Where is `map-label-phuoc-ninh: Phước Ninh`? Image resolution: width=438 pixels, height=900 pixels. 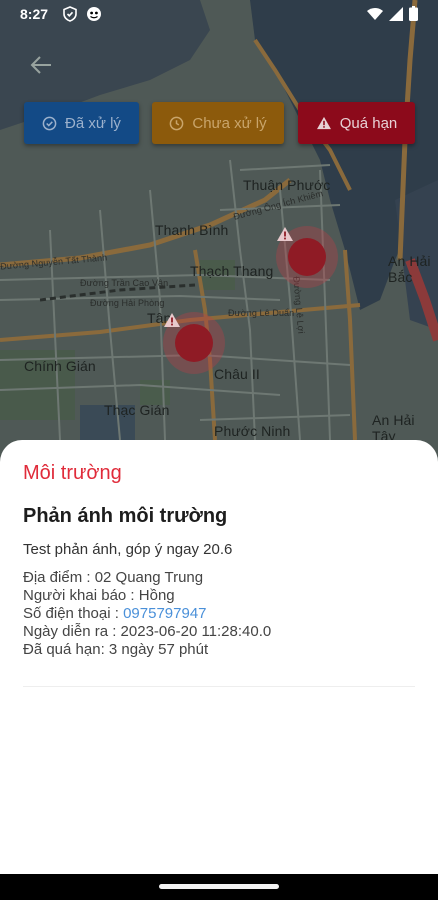
map-label-phuoc-ninh: Phước Ninh is located at coordinates (252, 431).